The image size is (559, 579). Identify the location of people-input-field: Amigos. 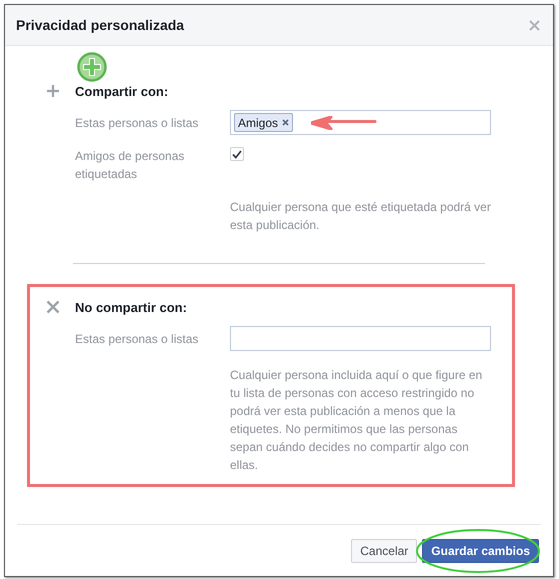
(360, 122).